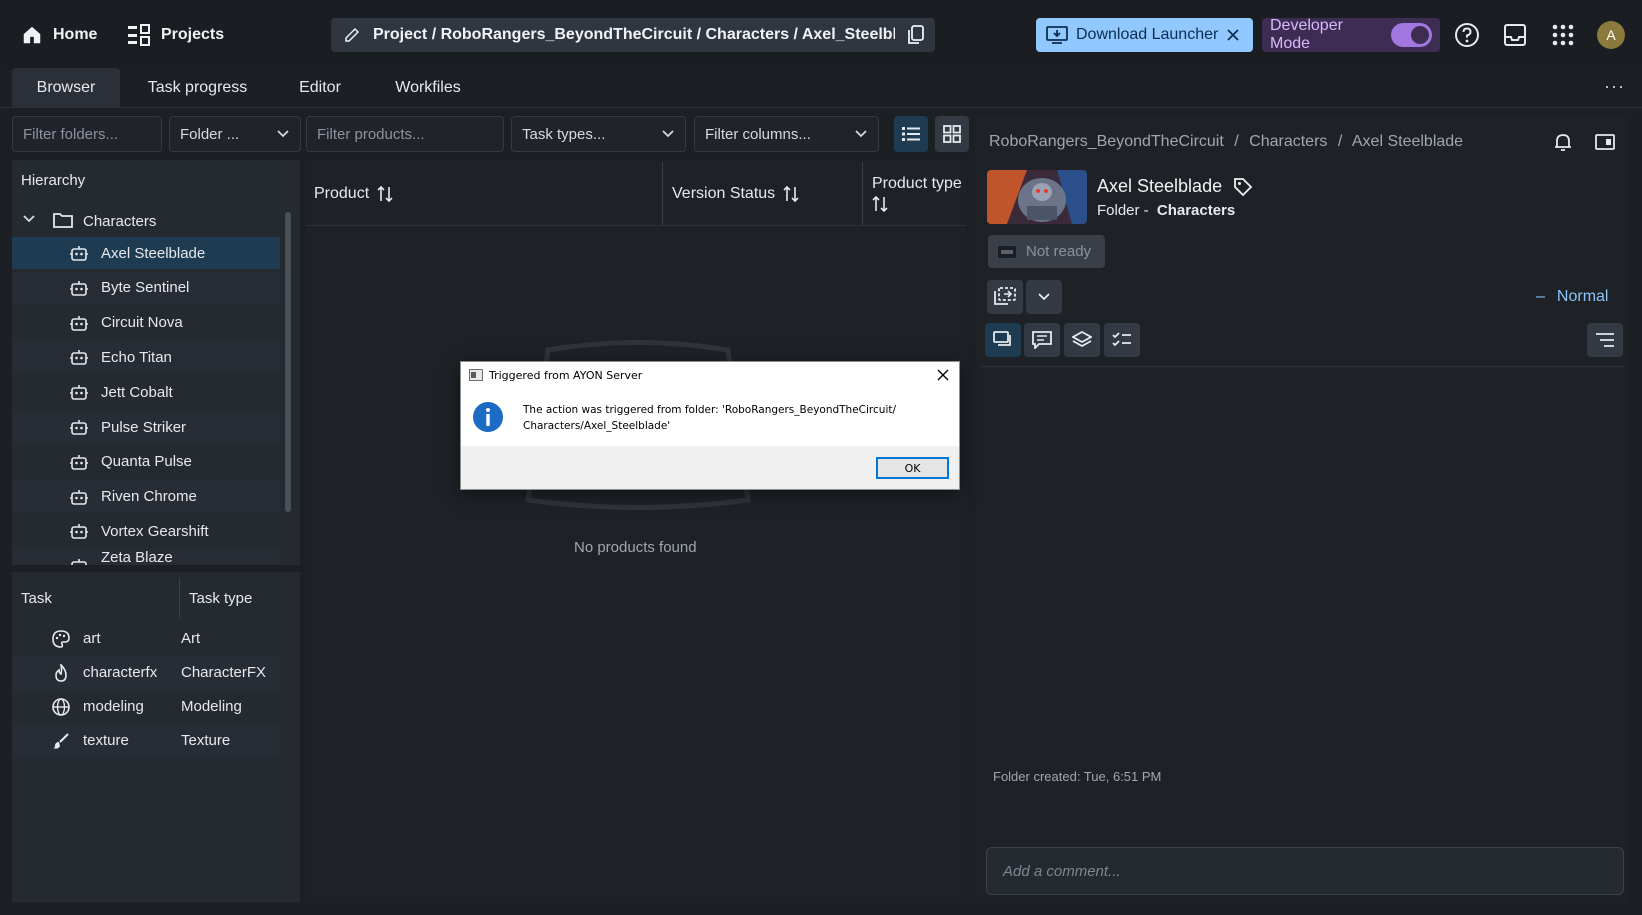 Image resolution: width=1642 pixels, height=915 pixels. What do you see at coordinates (36, 598) in the screenshot?
I see `task-column-header: Task` at bounding box center [36, 598].